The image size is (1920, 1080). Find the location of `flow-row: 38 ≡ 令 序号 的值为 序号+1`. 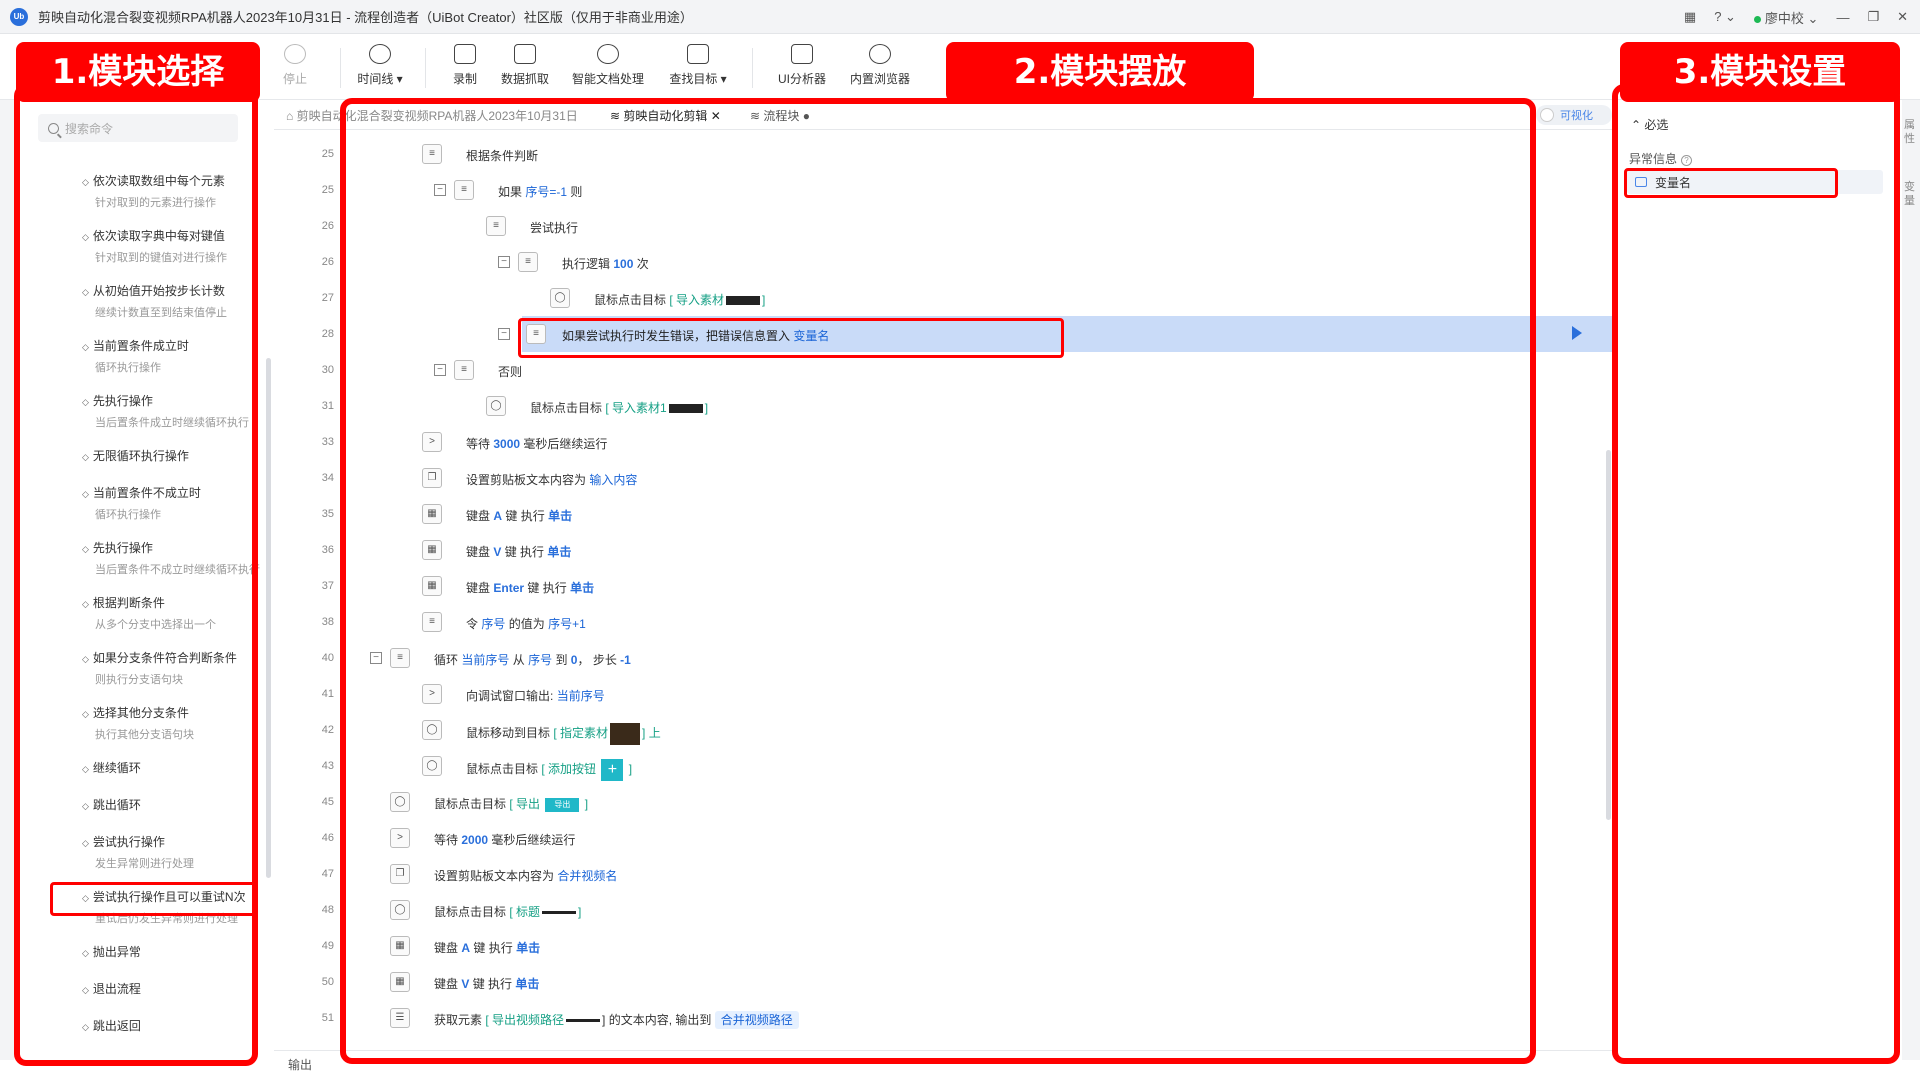

flow-row: 38 ≡ 令 序号 的值为 序号+1 is located at coordinates (944, 622).